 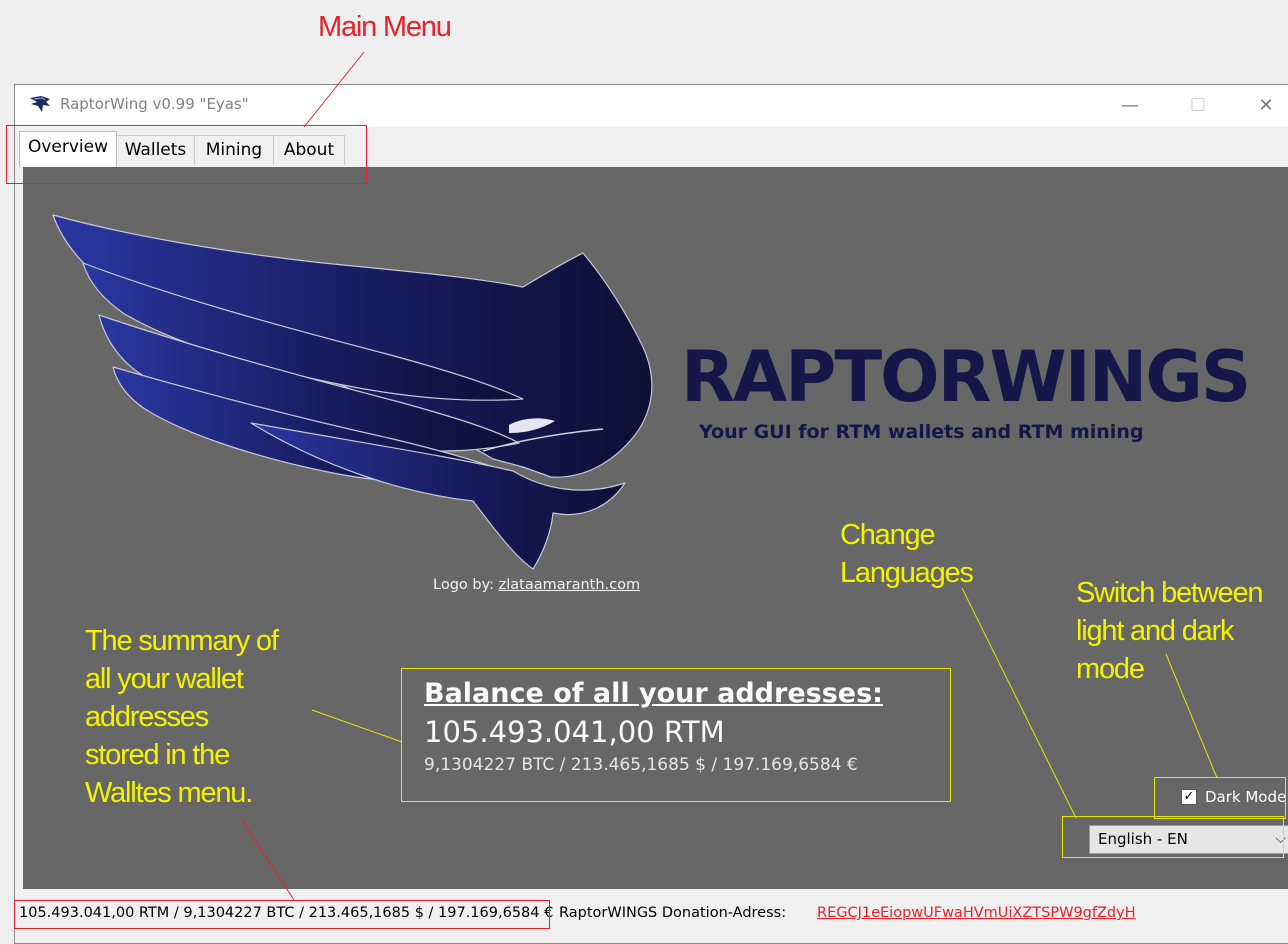 I want to click on title-bar: RaptorWing v0.99 "Eyas" — ☐ ✕, so click(x=651, y=106).